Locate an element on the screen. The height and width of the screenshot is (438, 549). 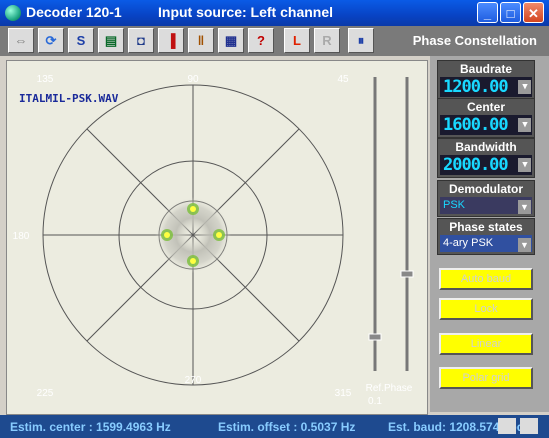
refresh-icon: ⟳ is located at coordinates (51, 40).